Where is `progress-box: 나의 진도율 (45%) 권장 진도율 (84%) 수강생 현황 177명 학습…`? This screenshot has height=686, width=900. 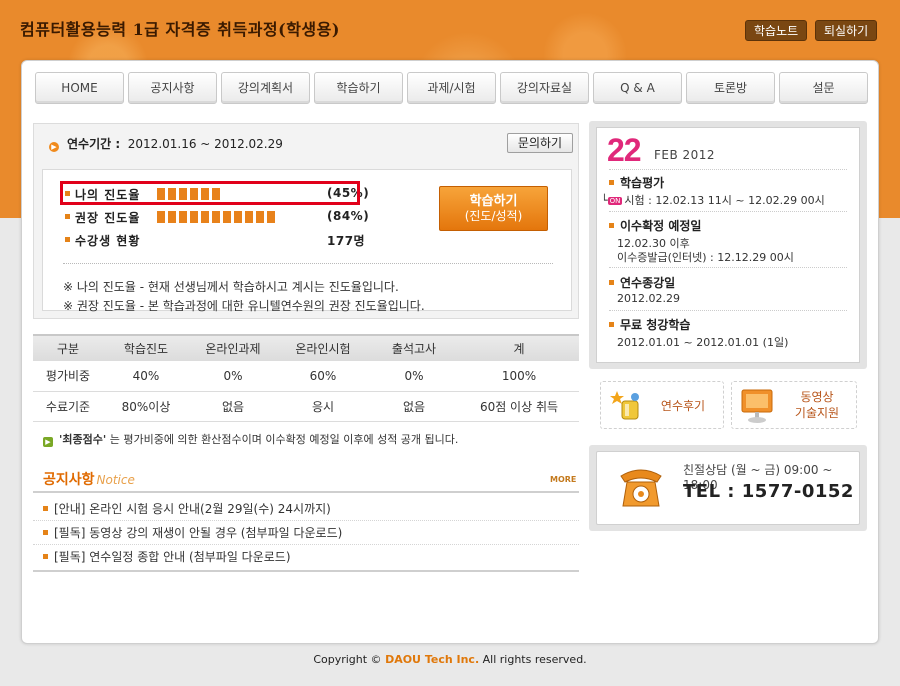 progress-box: 나의 진도율 (45%) 권장 진도율 (84%) 수강생 현황 177명 학습… is located at coordinates (307, 241).